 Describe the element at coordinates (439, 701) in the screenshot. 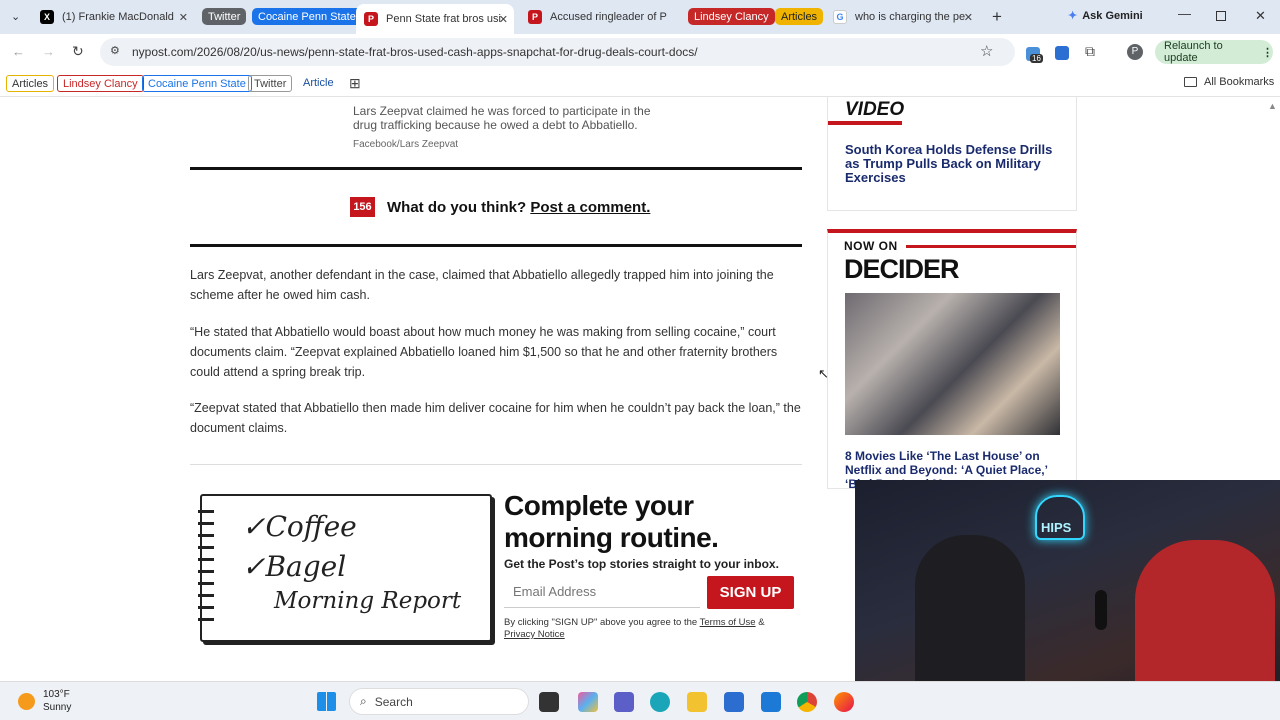

I see `taskbar-search: ⌕ Search` at that location.